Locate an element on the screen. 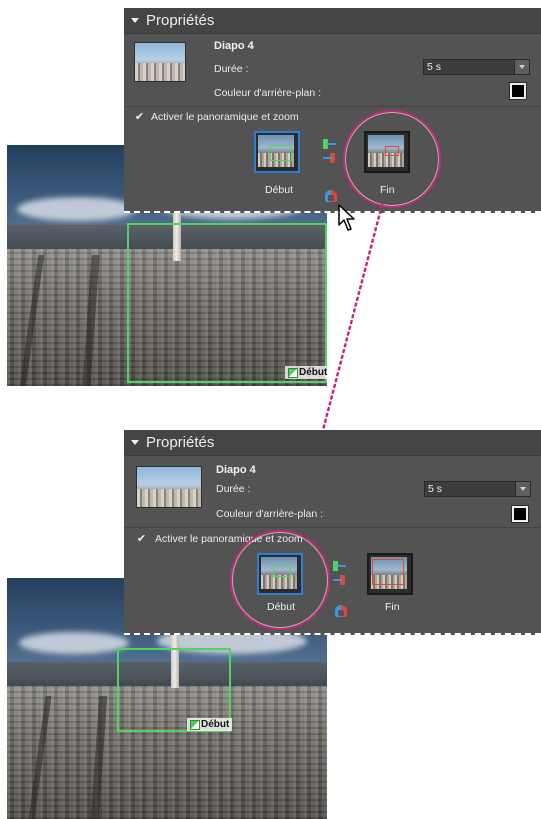 Image resolution: width=541 pixels, height=819 pixels. start-frame-outline is located at coordinates (227, 303).